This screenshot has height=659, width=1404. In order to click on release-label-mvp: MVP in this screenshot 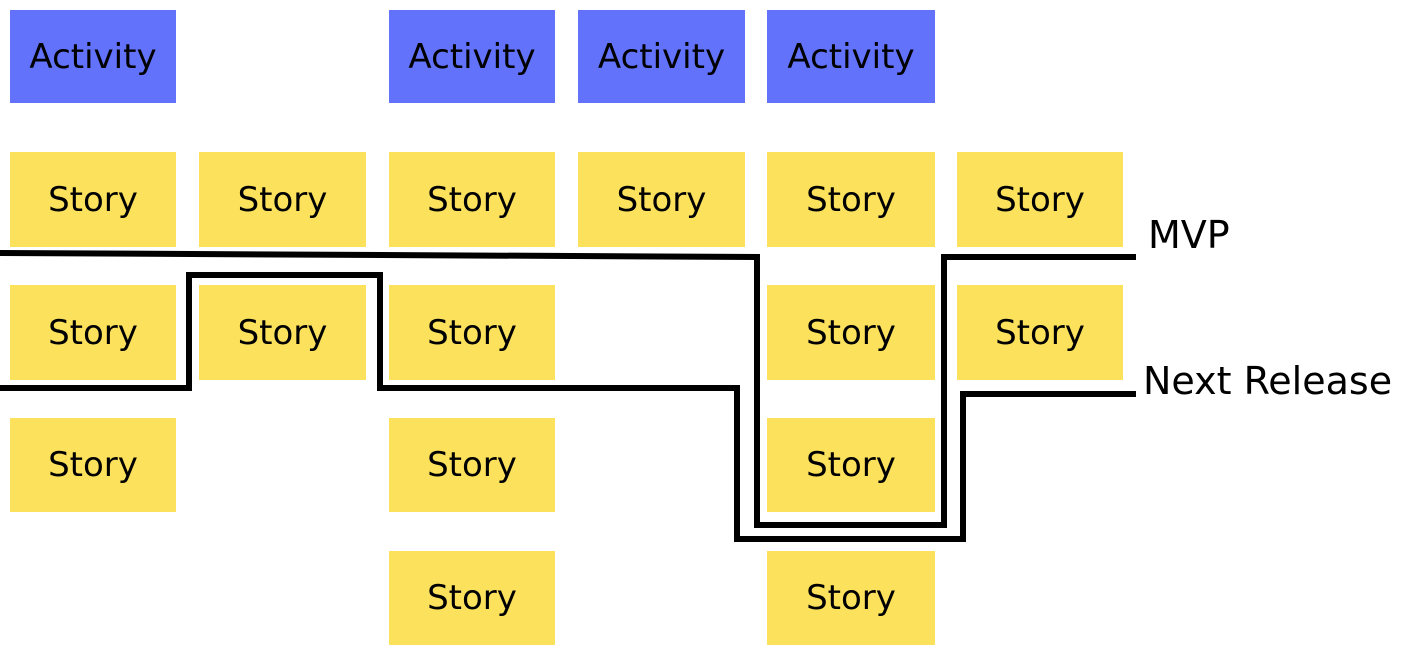, I will do `click(1189, 235)`.